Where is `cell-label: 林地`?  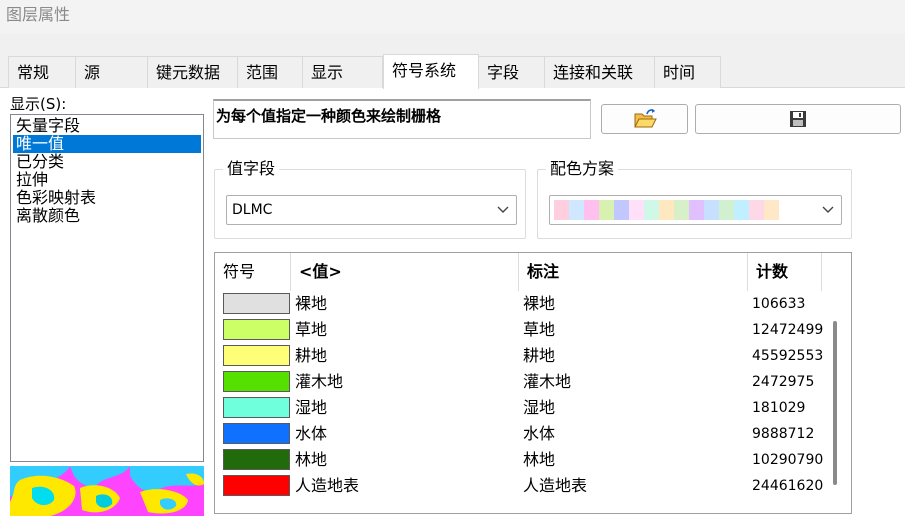
cell-label: 林地 is located at coordinates (539, 460).